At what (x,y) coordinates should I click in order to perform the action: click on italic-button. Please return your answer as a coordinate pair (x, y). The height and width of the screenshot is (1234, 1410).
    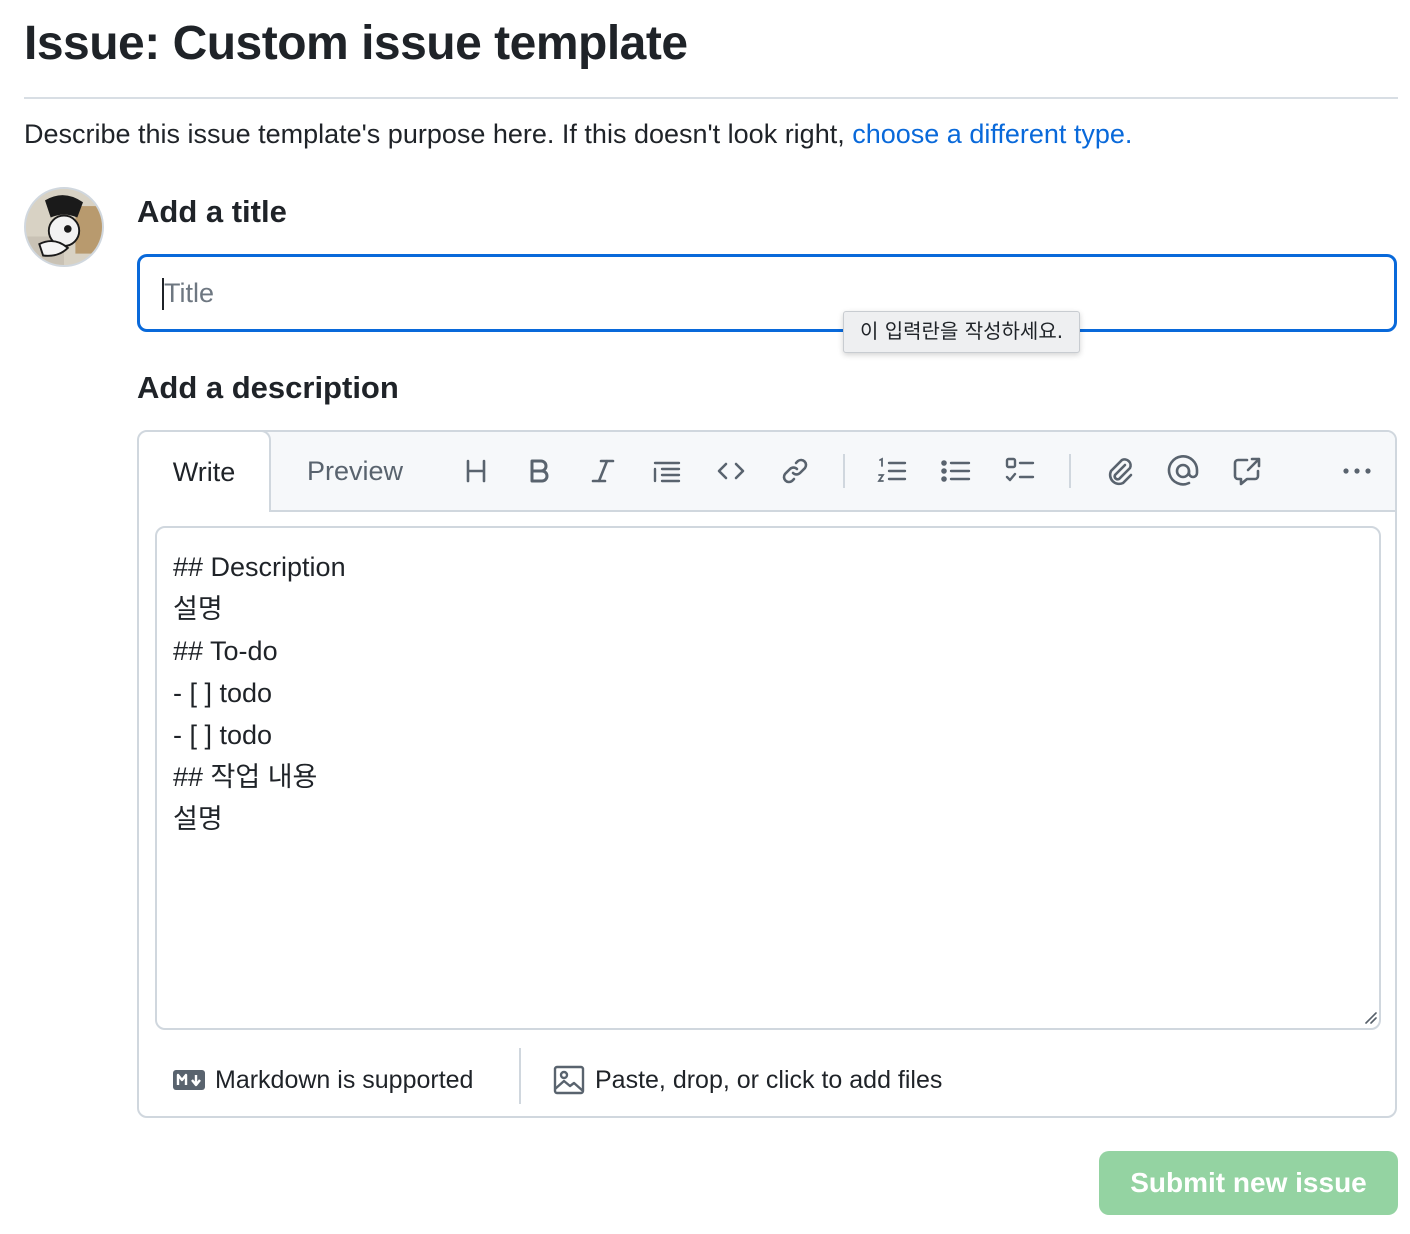
    Looking at the image, I should click on (603, 471).